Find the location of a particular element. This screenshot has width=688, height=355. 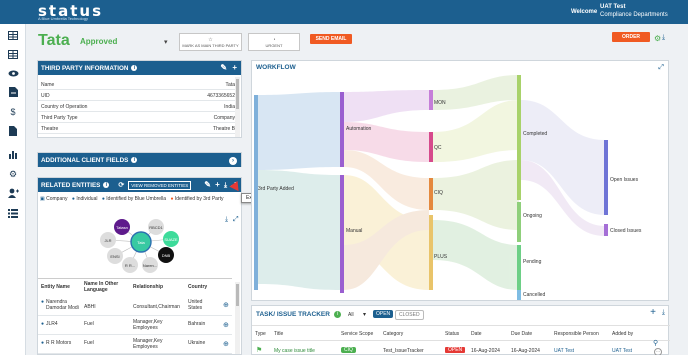

info-row: Theatre Theatre B is located at coordinates (138, 129).